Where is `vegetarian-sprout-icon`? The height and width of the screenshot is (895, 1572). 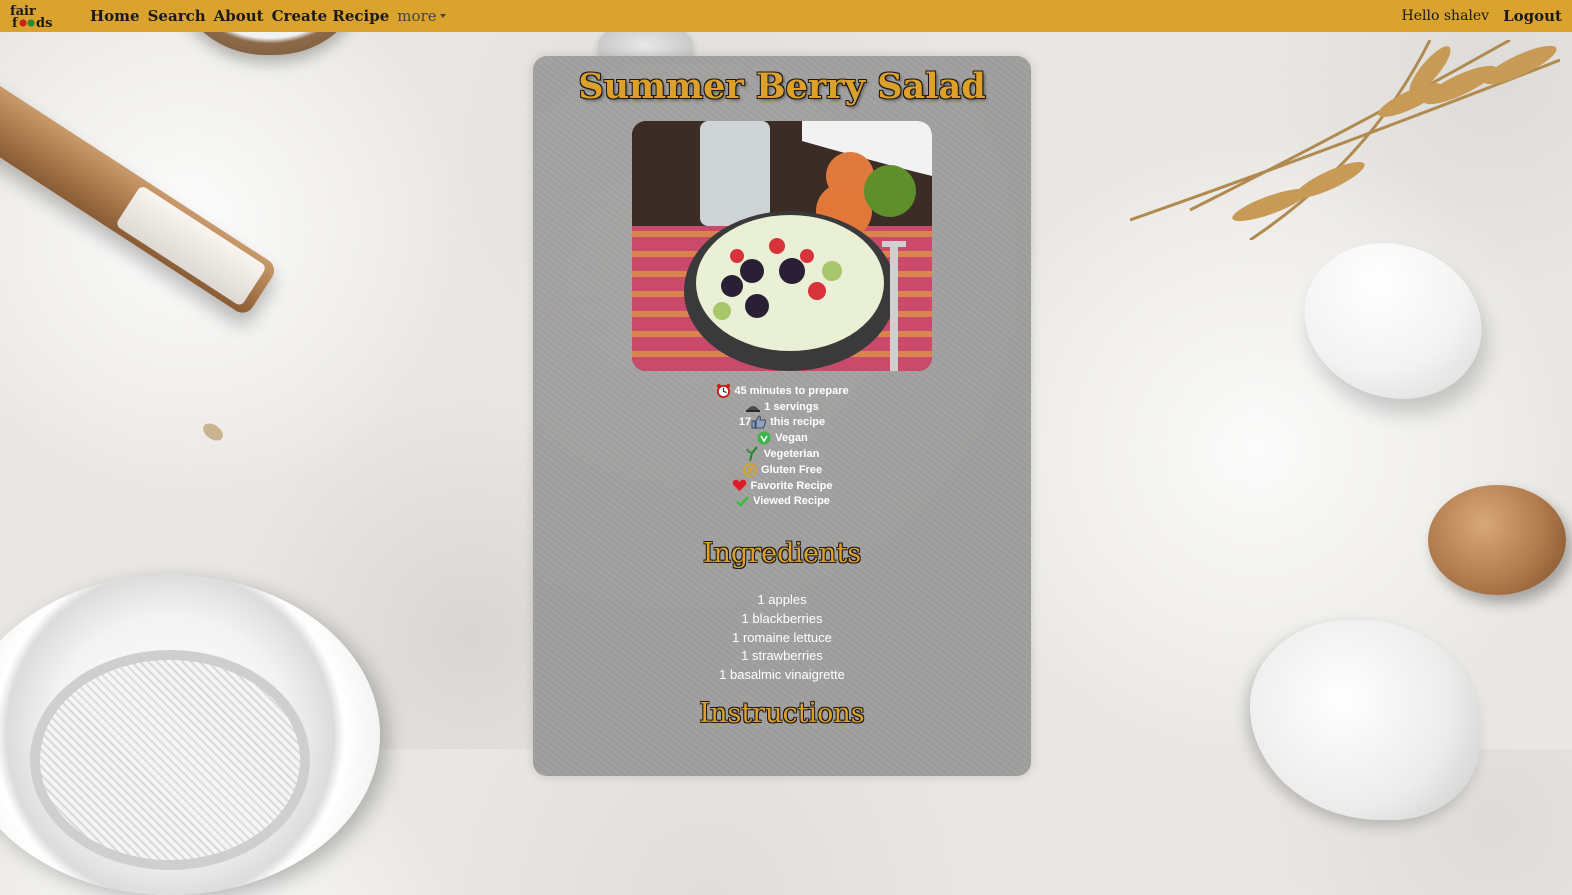 vegetarian-sprout-icon is located at coordinates (753, 454).